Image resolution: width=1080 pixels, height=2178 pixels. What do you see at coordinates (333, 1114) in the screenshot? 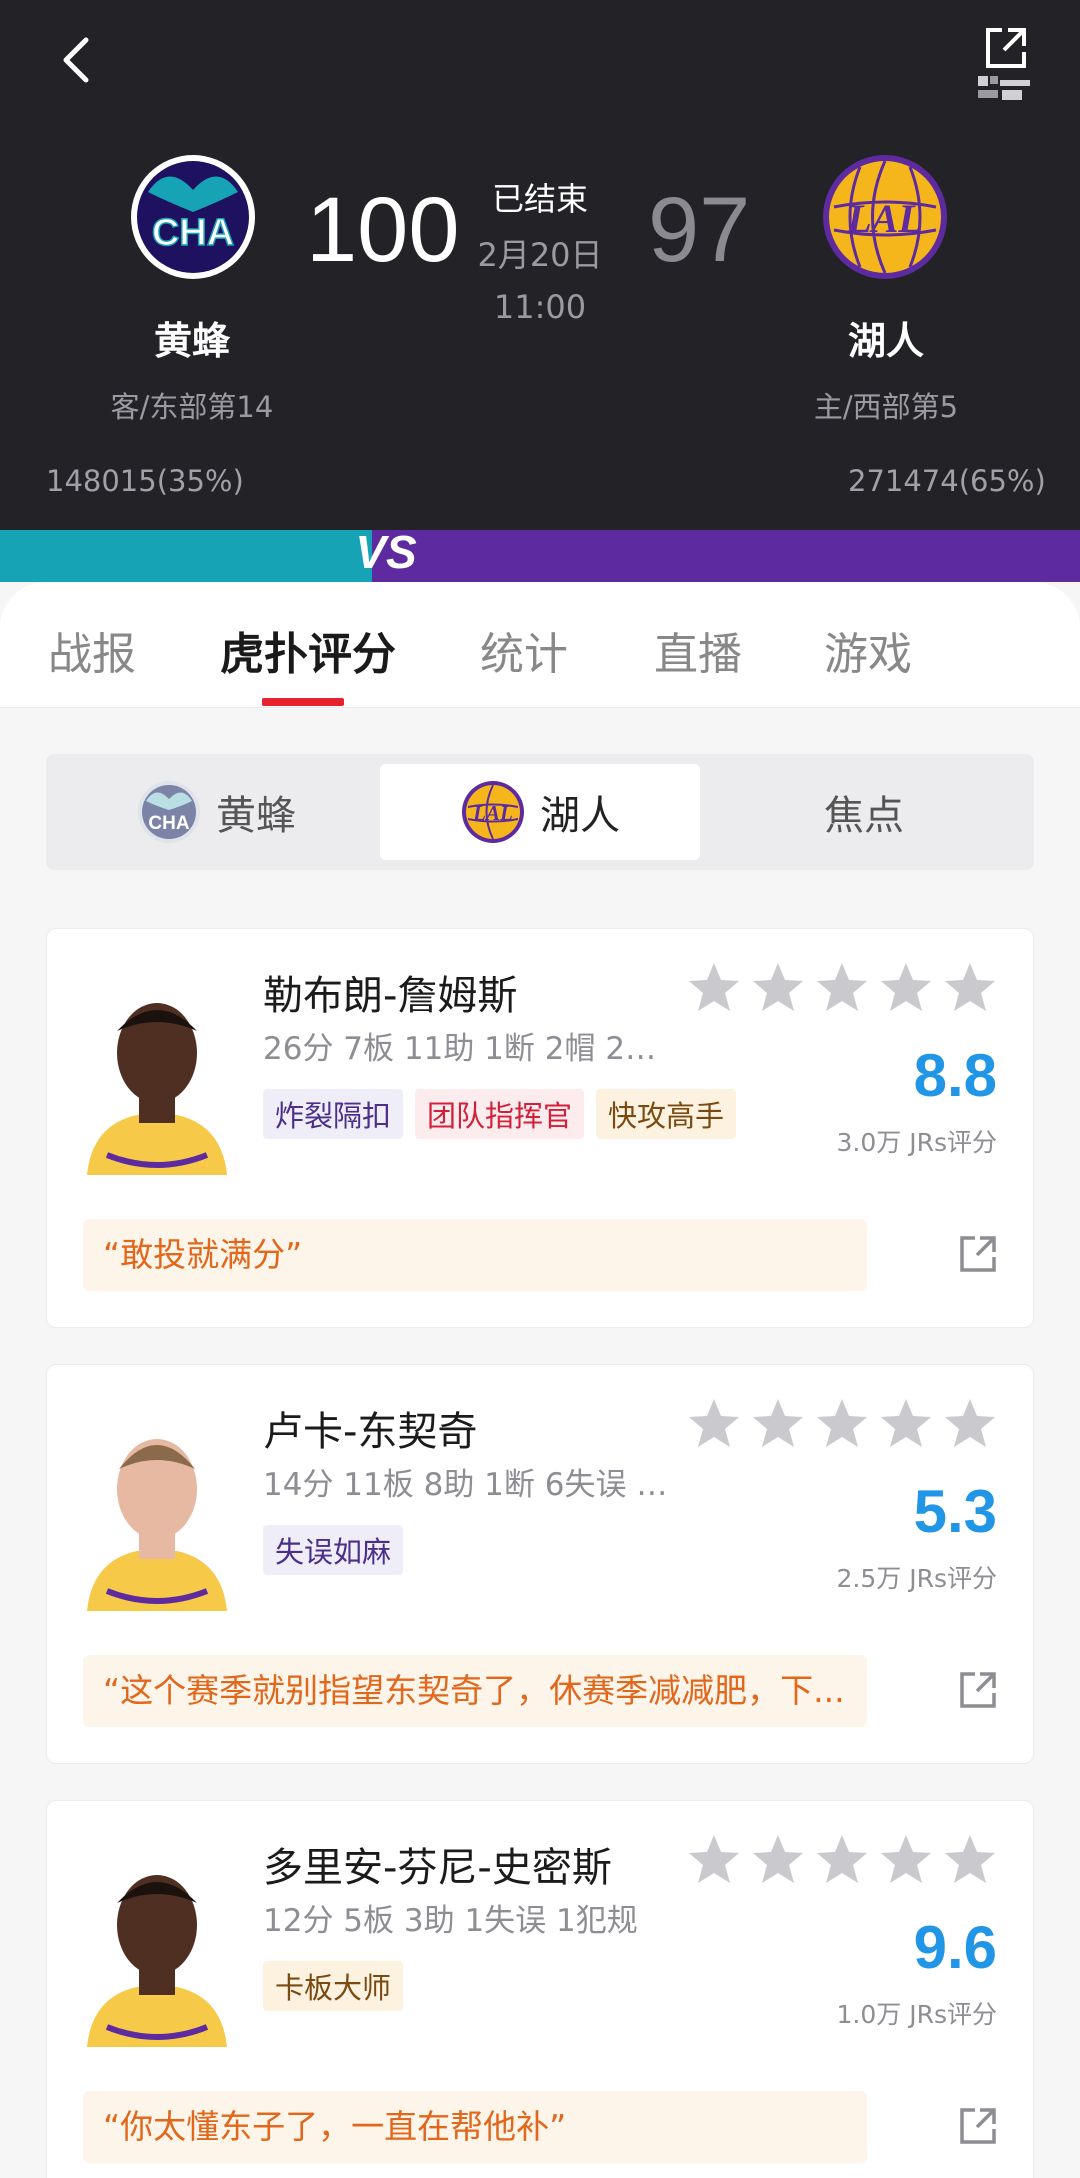
I see `player-tag: 炸裂隔扣` at bounding box center [333, 1114].